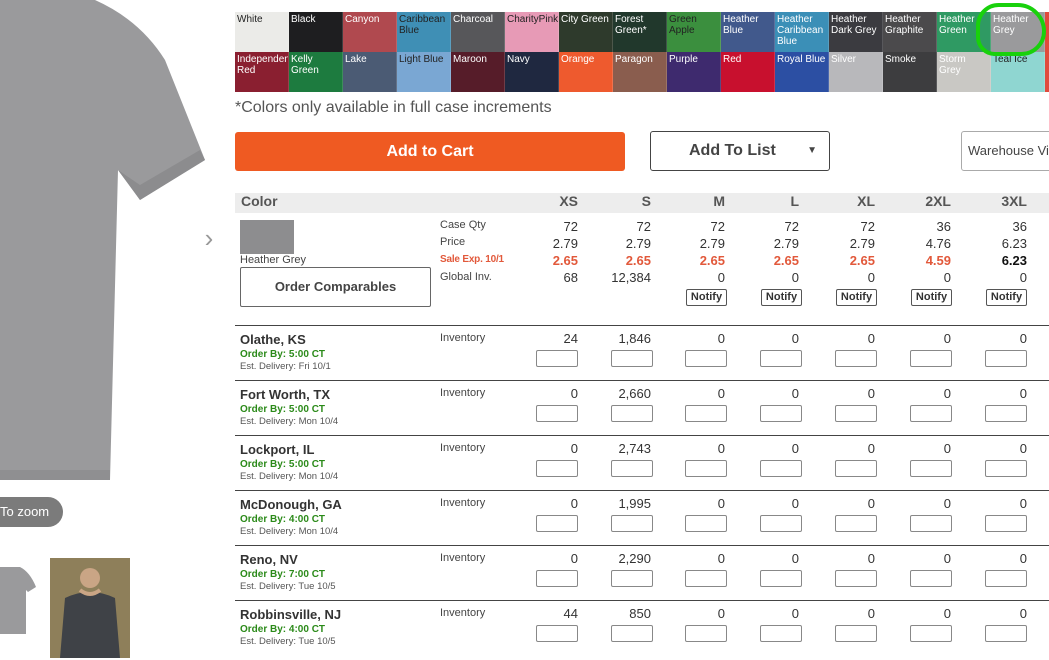  What do you see at coordinates (642, 203) in the screenshot?
I see `size-table-header: Color XS S M L XL 2XL 3XL` at bounding box center [642, 203].